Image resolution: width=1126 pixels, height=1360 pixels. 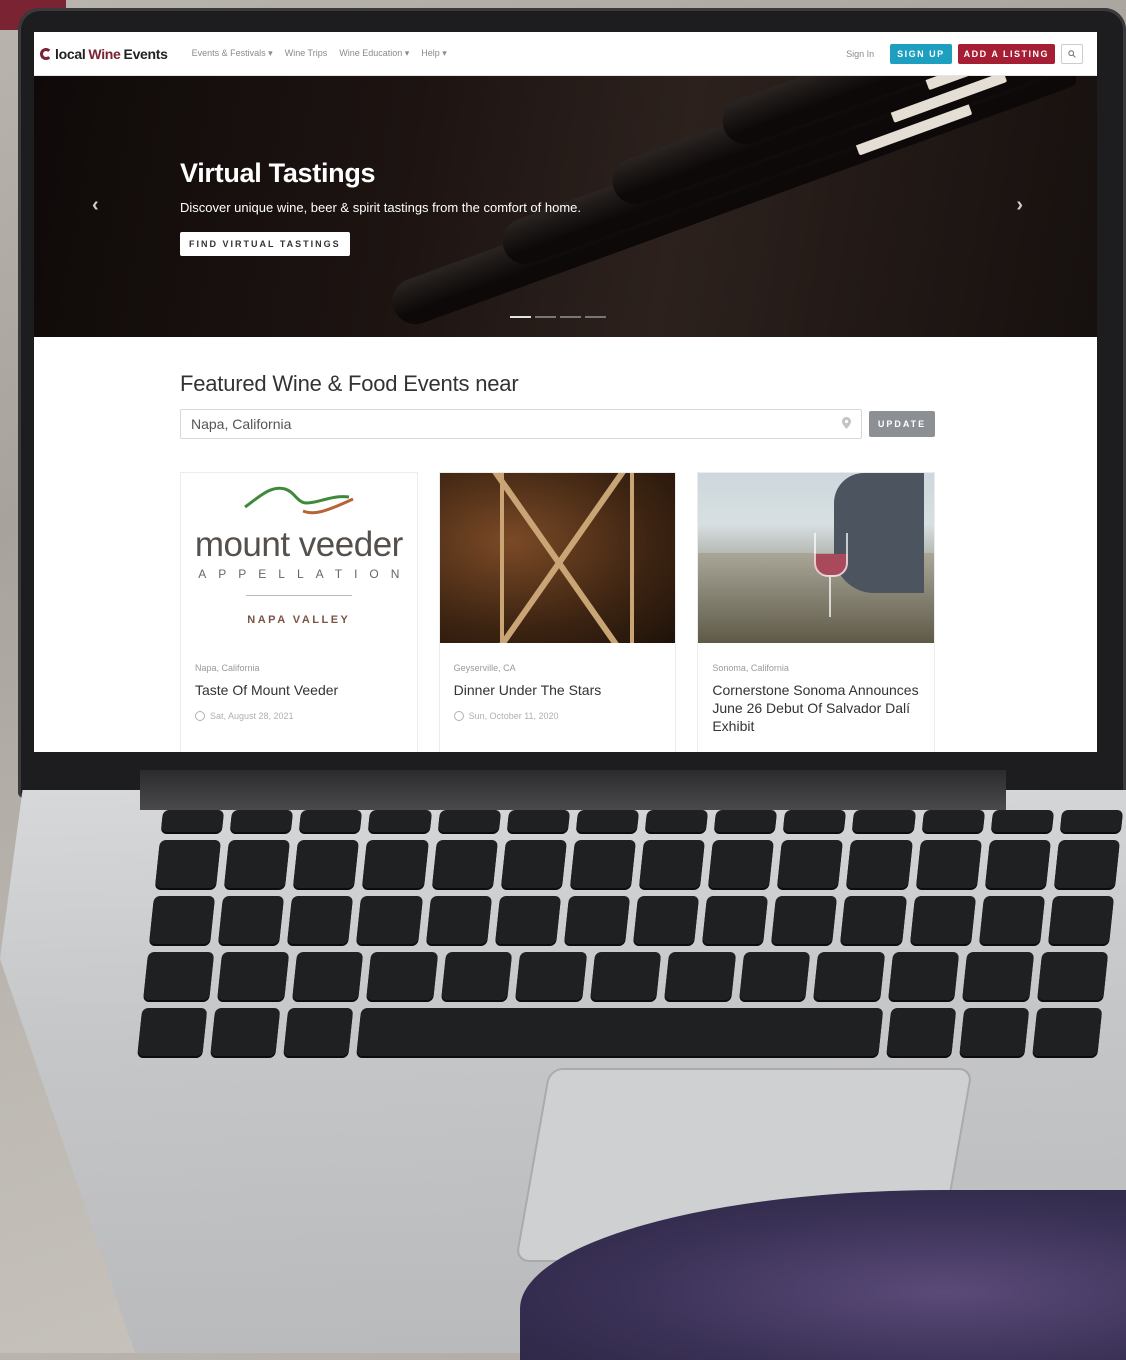 What do you see at coordinates (232, 53) in the screenshot?
I see `nav-events-festivals: Events & Festivals ▾` at bounding box center [232, 53].